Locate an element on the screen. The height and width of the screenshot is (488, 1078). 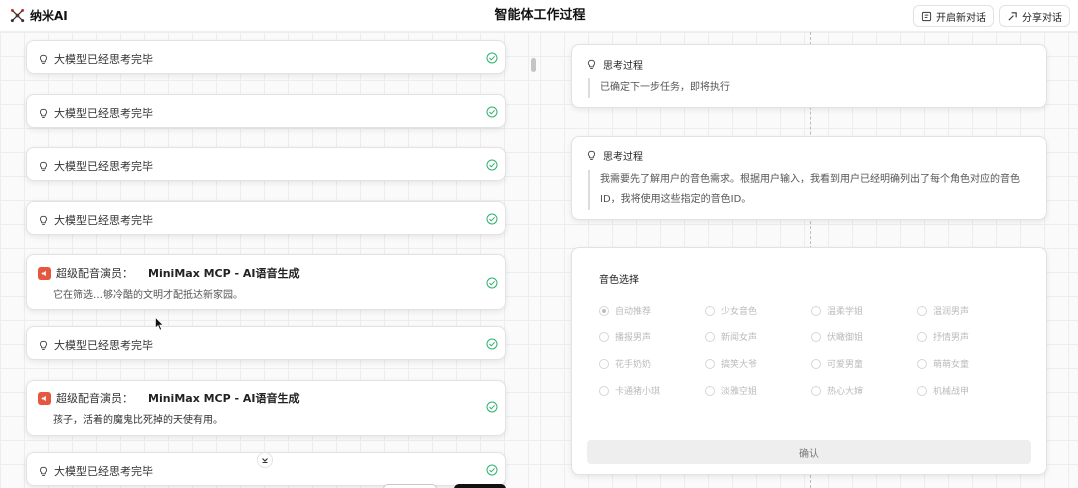
voice-option-label: 抒情男声 is located at coordinates (951, 338).